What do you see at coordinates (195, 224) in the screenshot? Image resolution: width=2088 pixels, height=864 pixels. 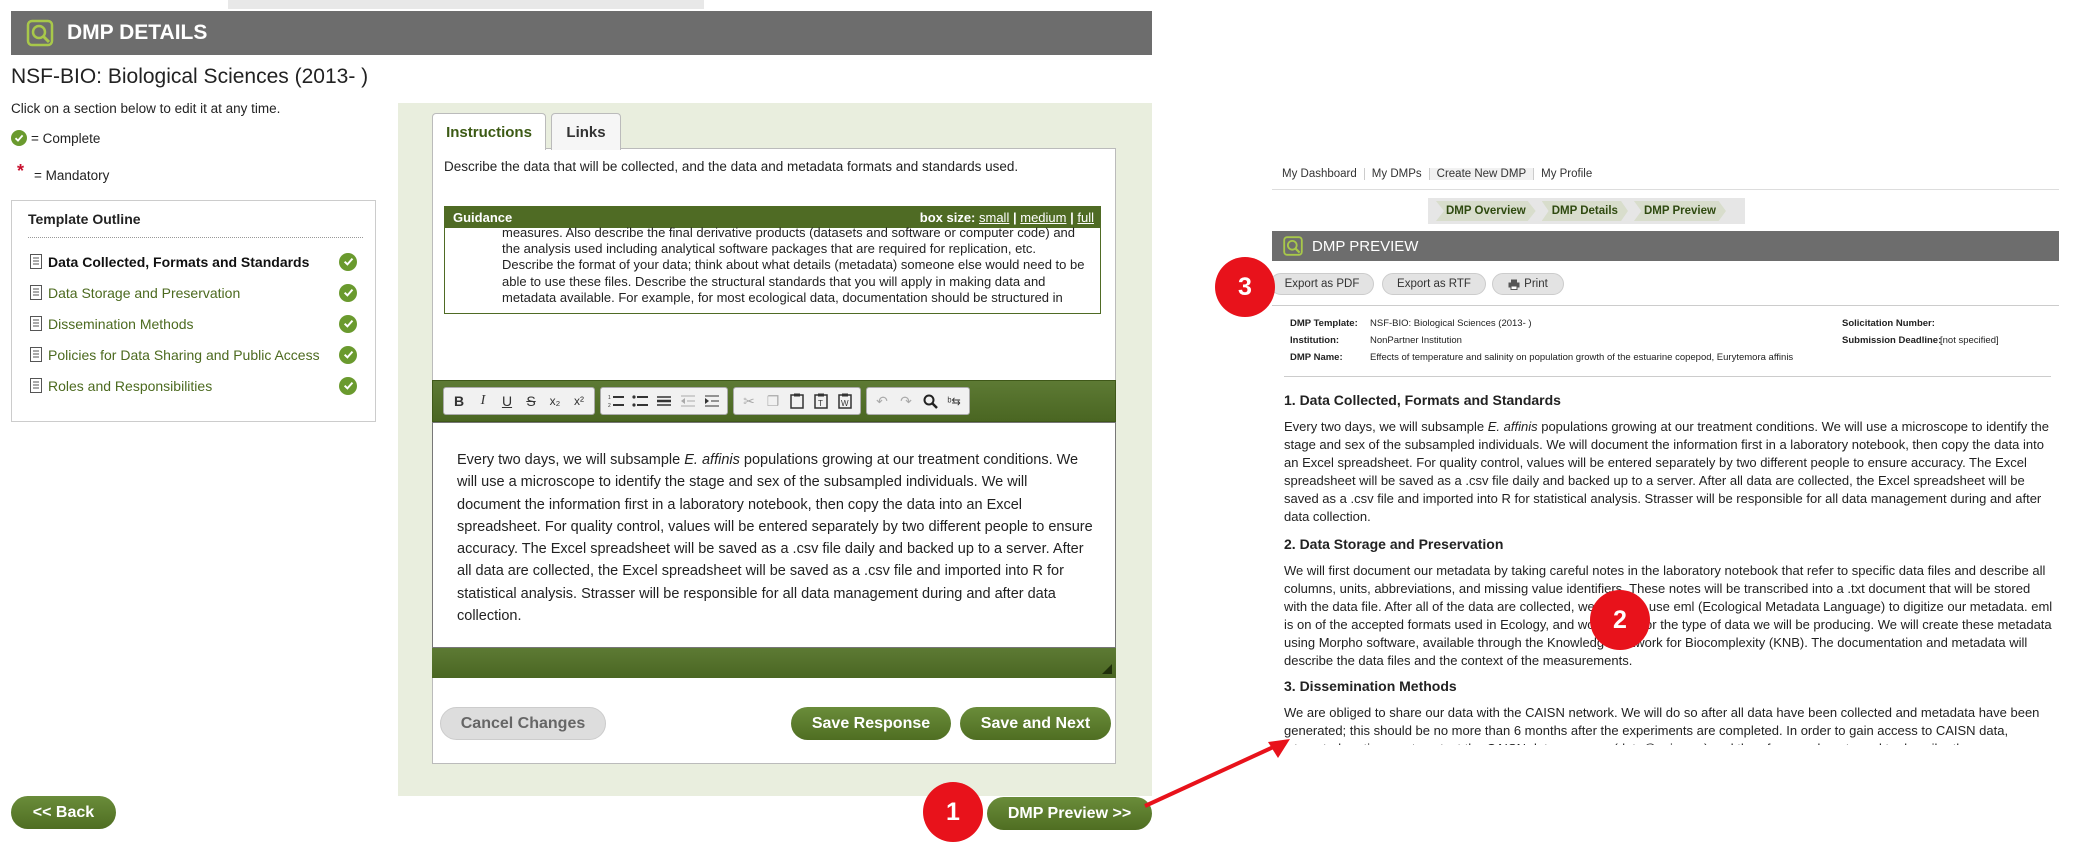 I see `template-outline-title: Template Outline` at bounding box center [195, 224].